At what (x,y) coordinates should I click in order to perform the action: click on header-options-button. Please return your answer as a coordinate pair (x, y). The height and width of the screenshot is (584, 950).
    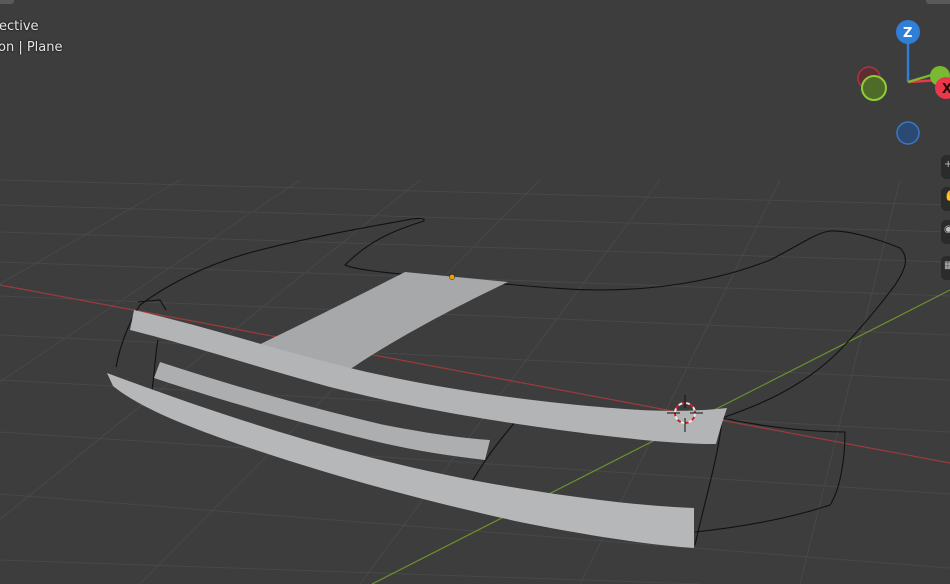
    Looking at the image, I should click on (938, 2).